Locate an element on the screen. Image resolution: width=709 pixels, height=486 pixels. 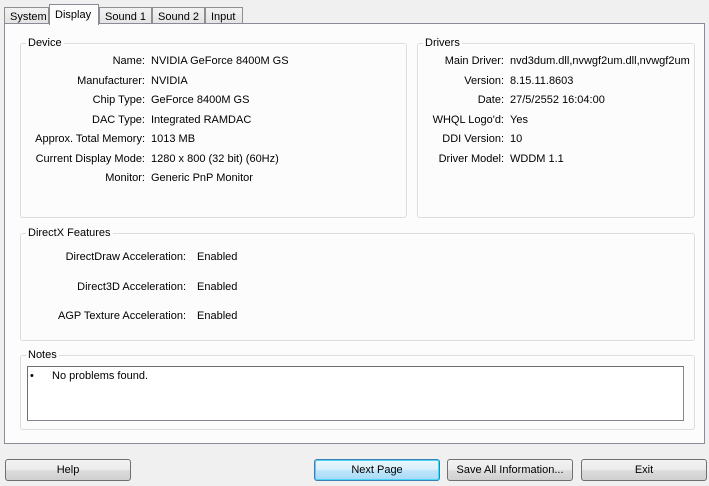
notes-item-text: No problems found. is located at coordinates (100, 376).